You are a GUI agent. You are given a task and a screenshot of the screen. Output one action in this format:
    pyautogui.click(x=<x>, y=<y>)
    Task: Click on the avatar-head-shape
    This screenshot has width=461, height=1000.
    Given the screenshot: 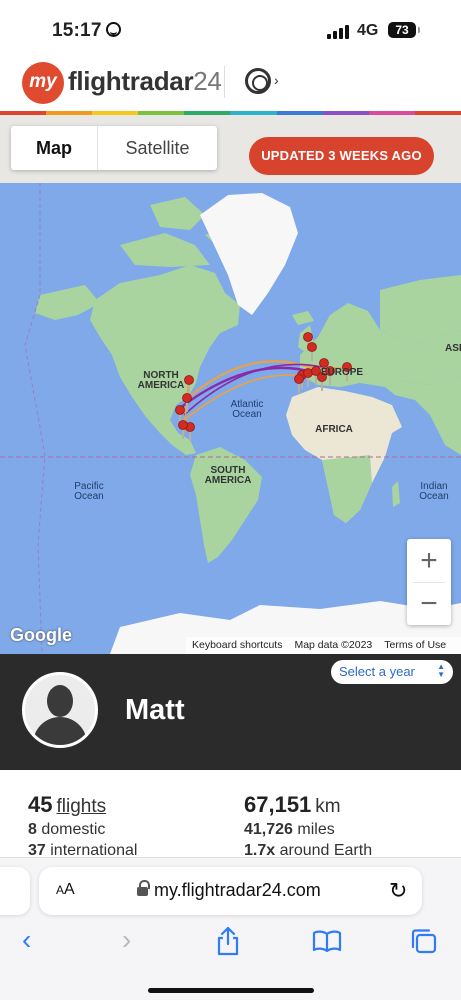 What is the action you would take?
    pyautogui.click(x=60, y=701)
    